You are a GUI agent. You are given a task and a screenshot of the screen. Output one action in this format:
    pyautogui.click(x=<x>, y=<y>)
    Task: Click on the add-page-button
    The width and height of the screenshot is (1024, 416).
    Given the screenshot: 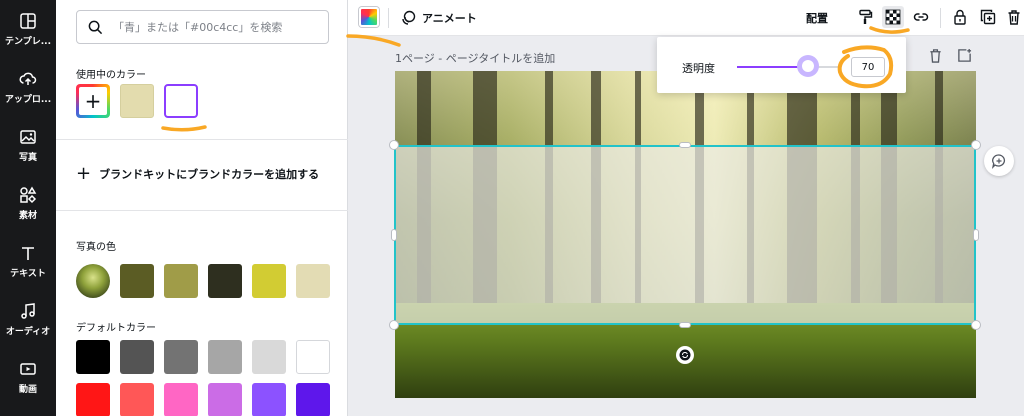 What is the action you would take?
    pyautogui.click(x=965, y=56)
    